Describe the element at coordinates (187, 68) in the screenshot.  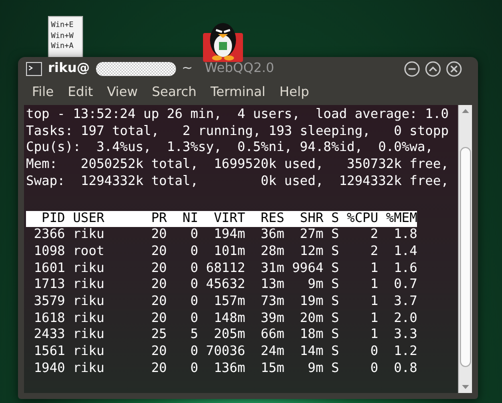
I see `window-title-path: ~` at that location.